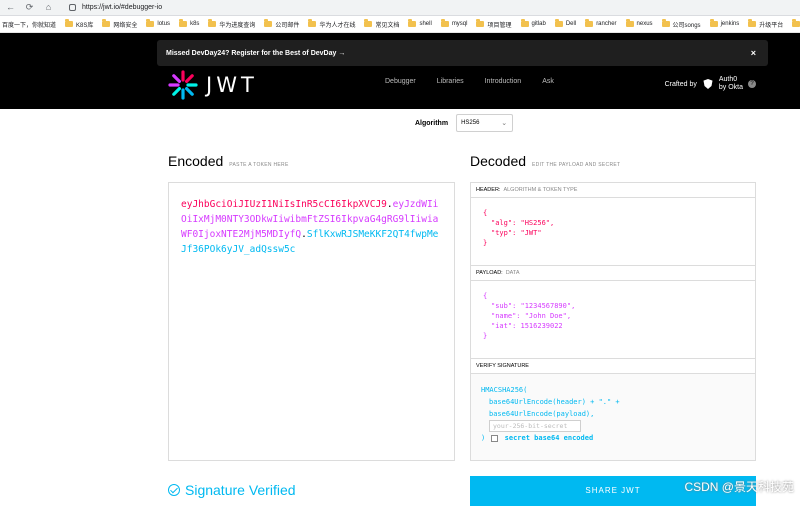 The width and height of the screenshot is (800, 506). I want to click on encoded-subtitle: PASTE A TOKEN HERE, so click(259, 165).